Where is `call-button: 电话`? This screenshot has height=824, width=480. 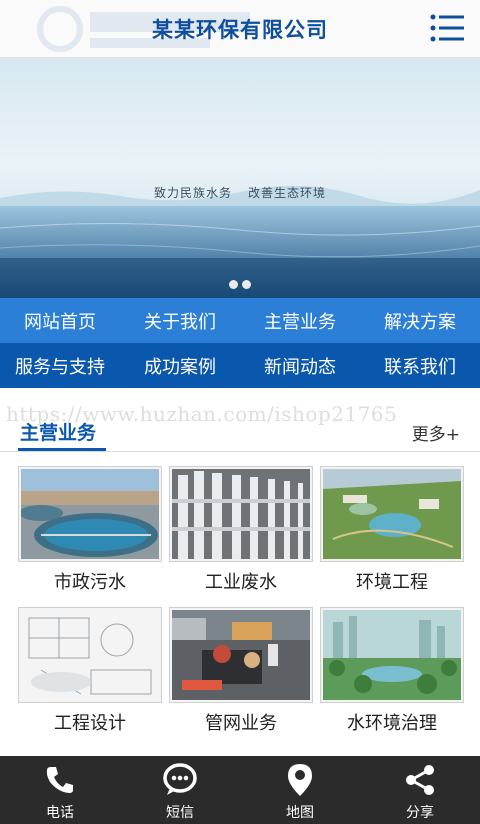 call-button: 电话 is located at coordinates (60, 790).